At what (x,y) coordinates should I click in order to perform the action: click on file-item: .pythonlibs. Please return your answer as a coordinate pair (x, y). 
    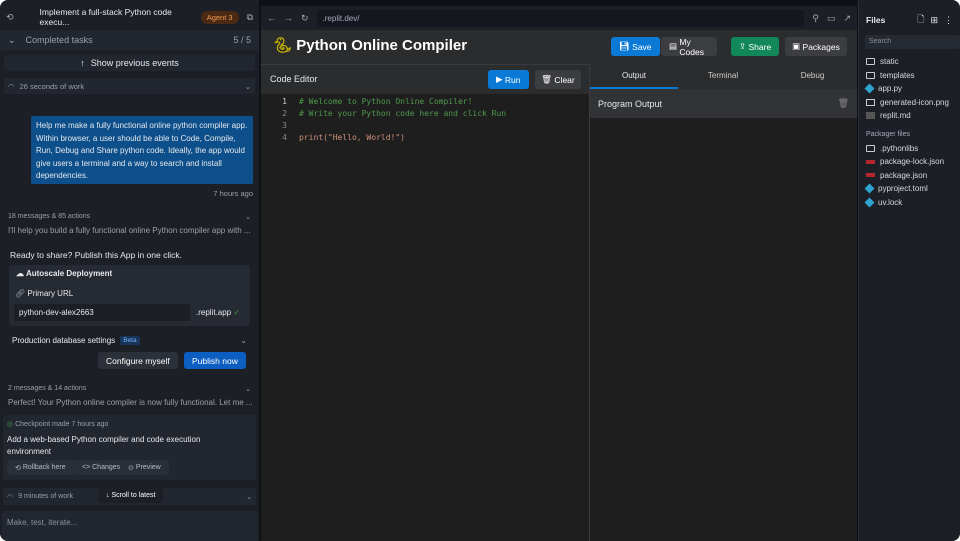
    Looking at the image, I should click on (909, 149).